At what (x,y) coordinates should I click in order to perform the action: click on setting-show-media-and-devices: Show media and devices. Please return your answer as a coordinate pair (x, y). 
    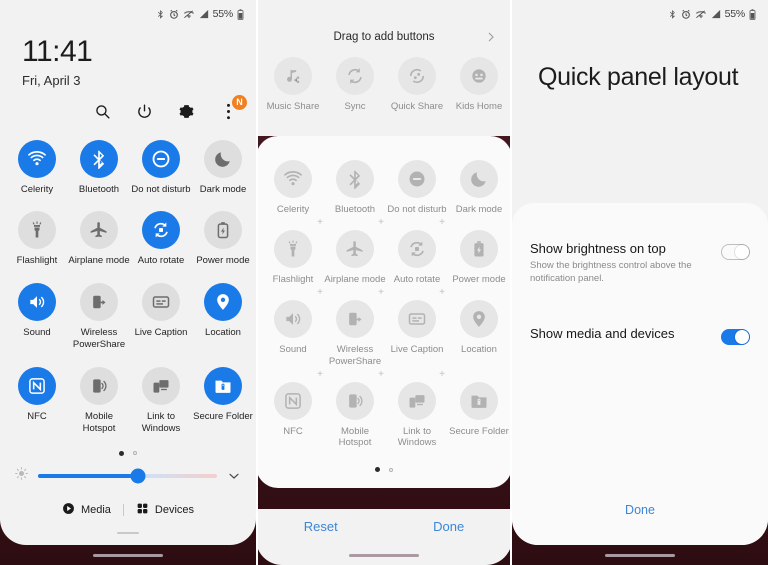
    Looking at the image, I should click on (640, 315).